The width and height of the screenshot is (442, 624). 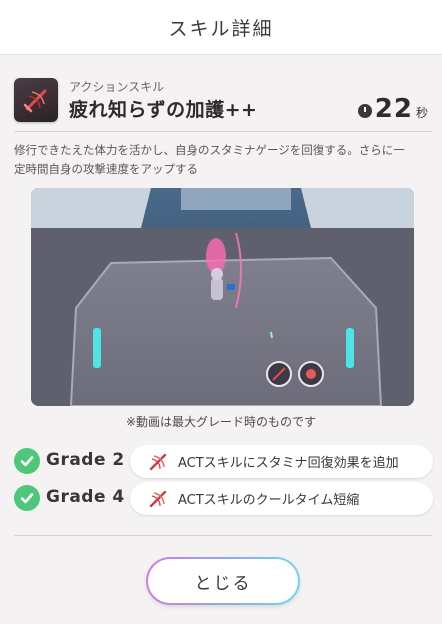 I want to click on grade-effect: ACTスキルにスタミナ回復効果を追加, so click(x=281, y=461).